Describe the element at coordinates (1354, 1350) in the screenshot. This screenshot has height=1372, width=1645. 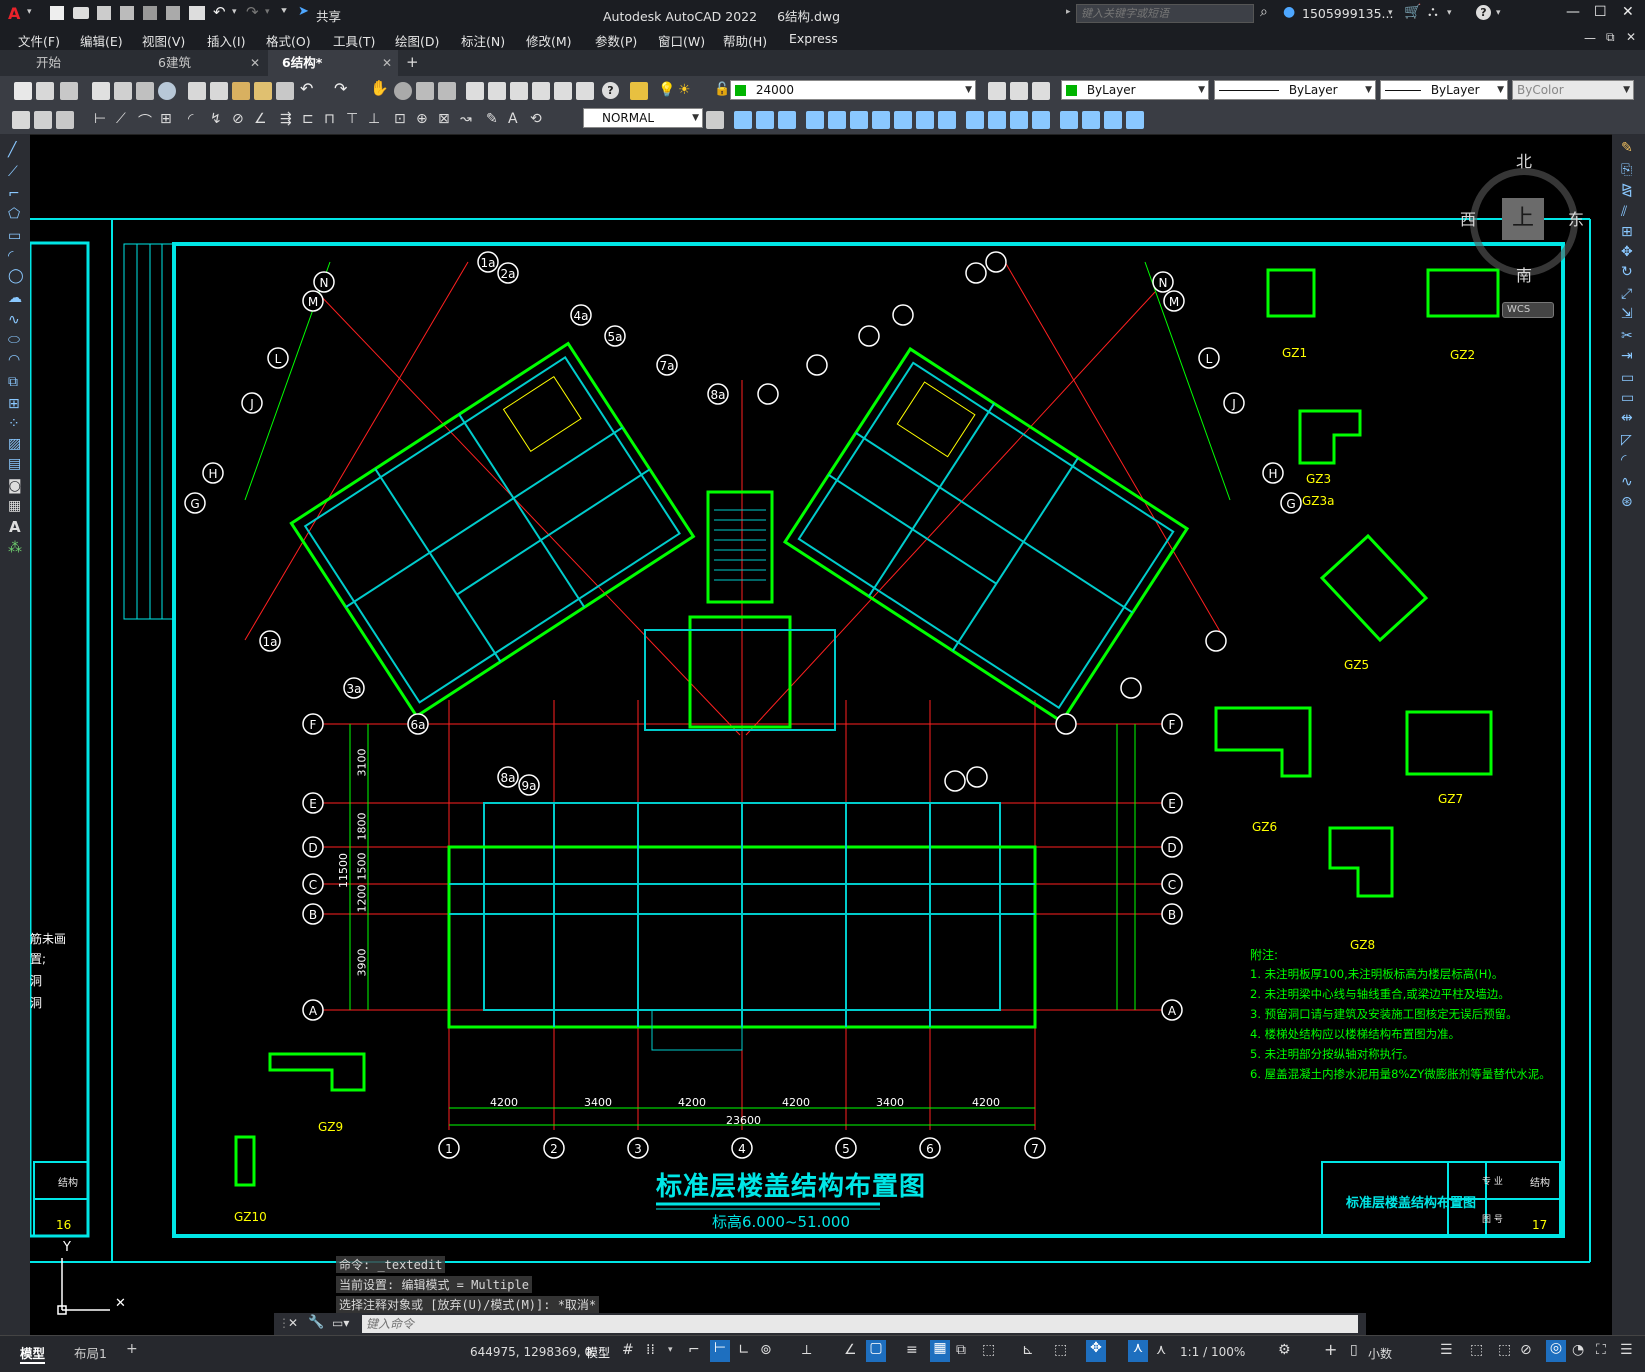
I see `units-icon: ▯` at that location.